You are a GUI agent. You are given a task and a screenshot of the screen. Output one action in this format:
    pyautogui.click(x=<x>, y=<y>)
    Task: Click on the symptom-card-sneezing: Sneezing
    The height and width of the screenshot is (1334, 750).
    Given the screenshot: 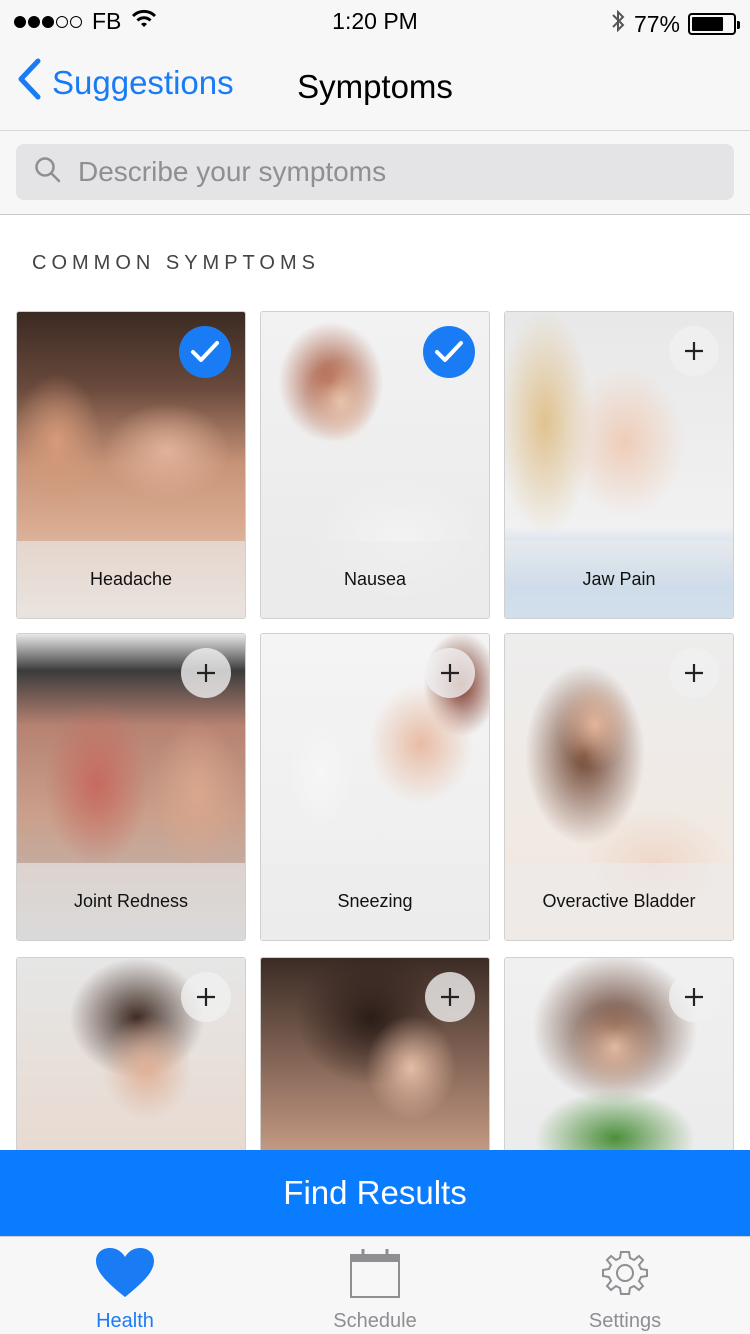 What is the action you would take?
    pyautogui.click(x=375, y=787)
    